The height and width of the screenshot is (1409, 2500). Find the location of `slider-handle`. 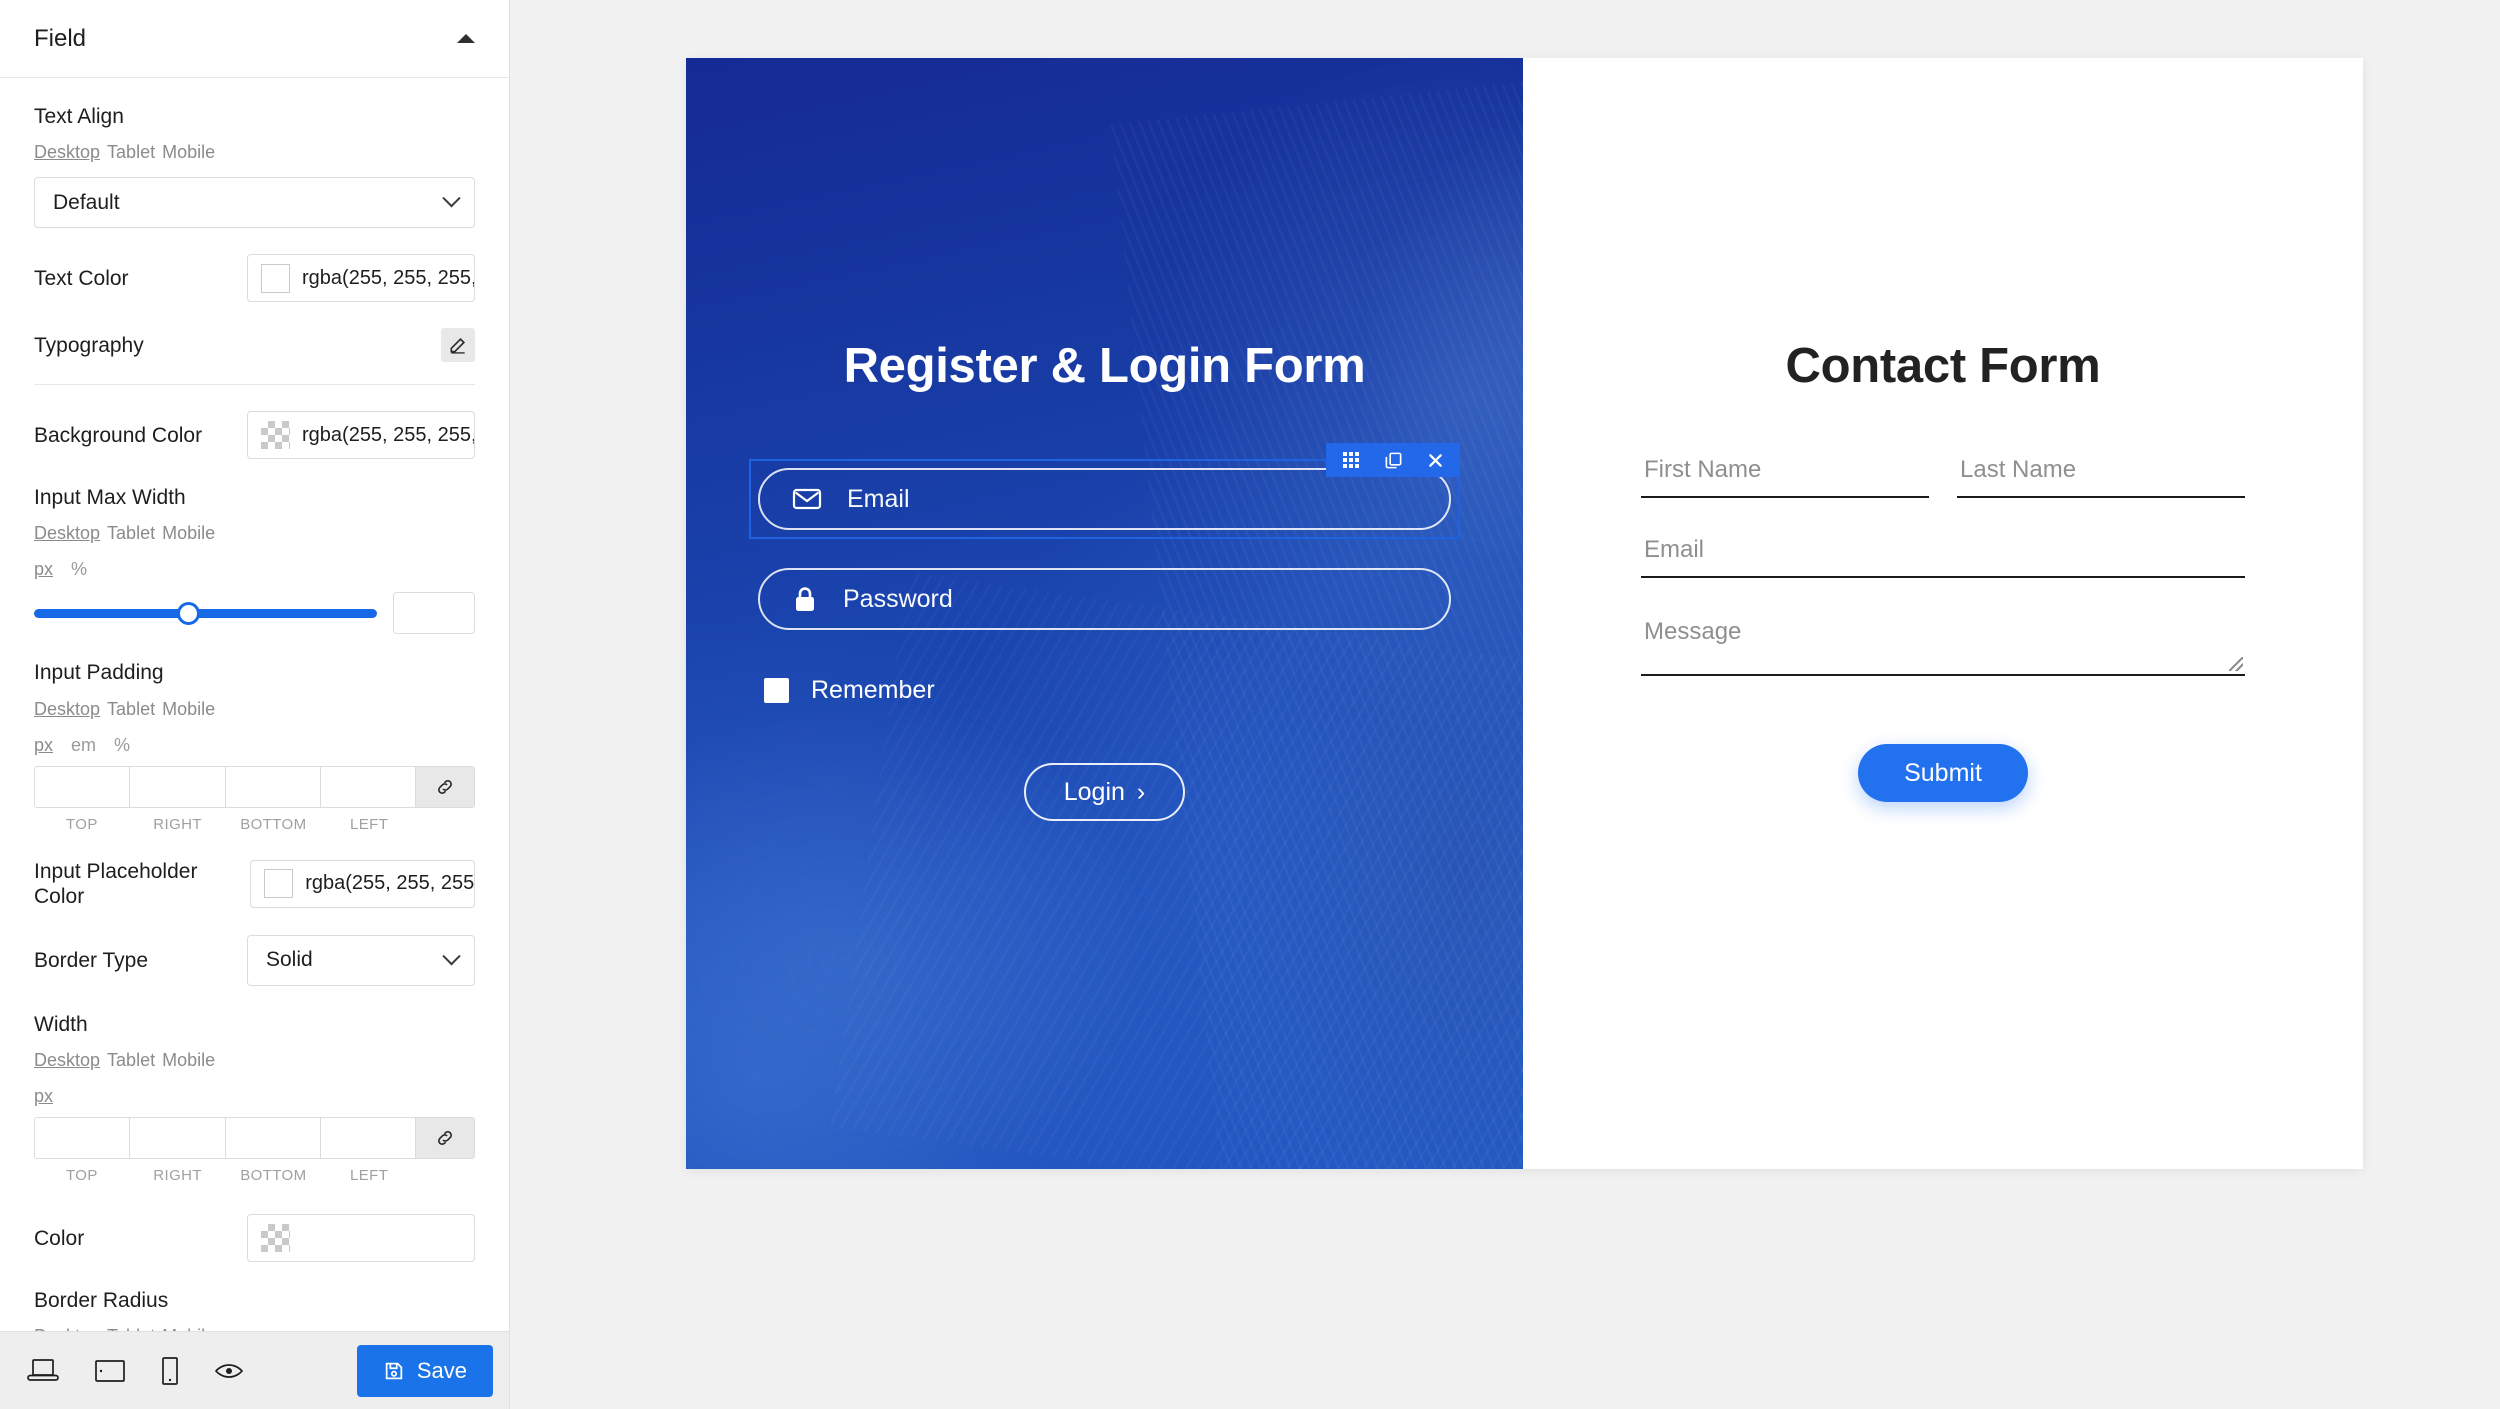

slider-handle is located at coordinates (188, 613).